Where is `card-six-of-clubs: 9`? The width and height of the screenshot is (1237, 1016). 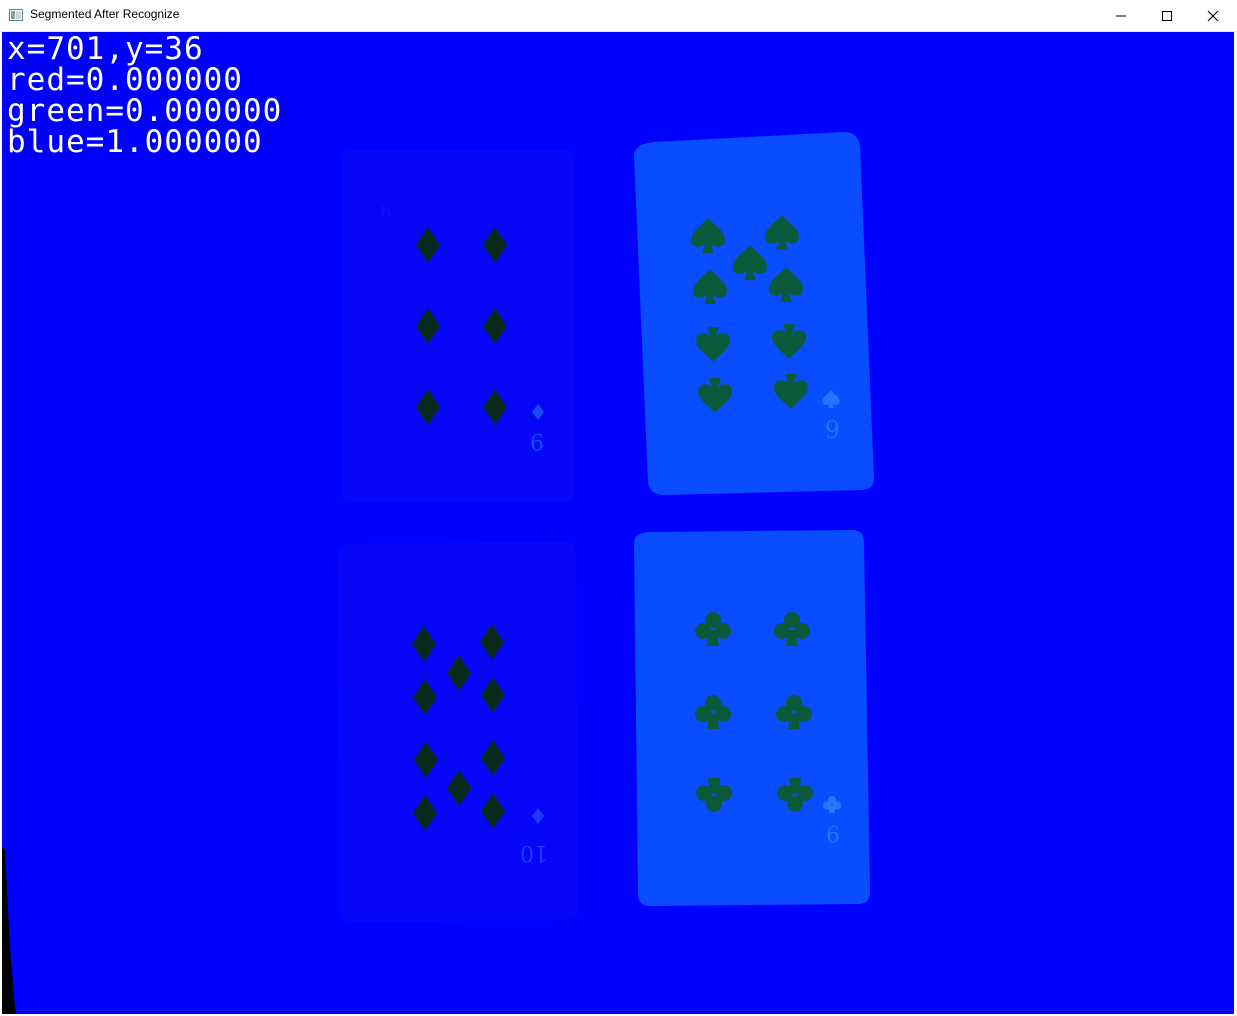 card-six-of-clubs: 9 is located at coordinates (752, 718).